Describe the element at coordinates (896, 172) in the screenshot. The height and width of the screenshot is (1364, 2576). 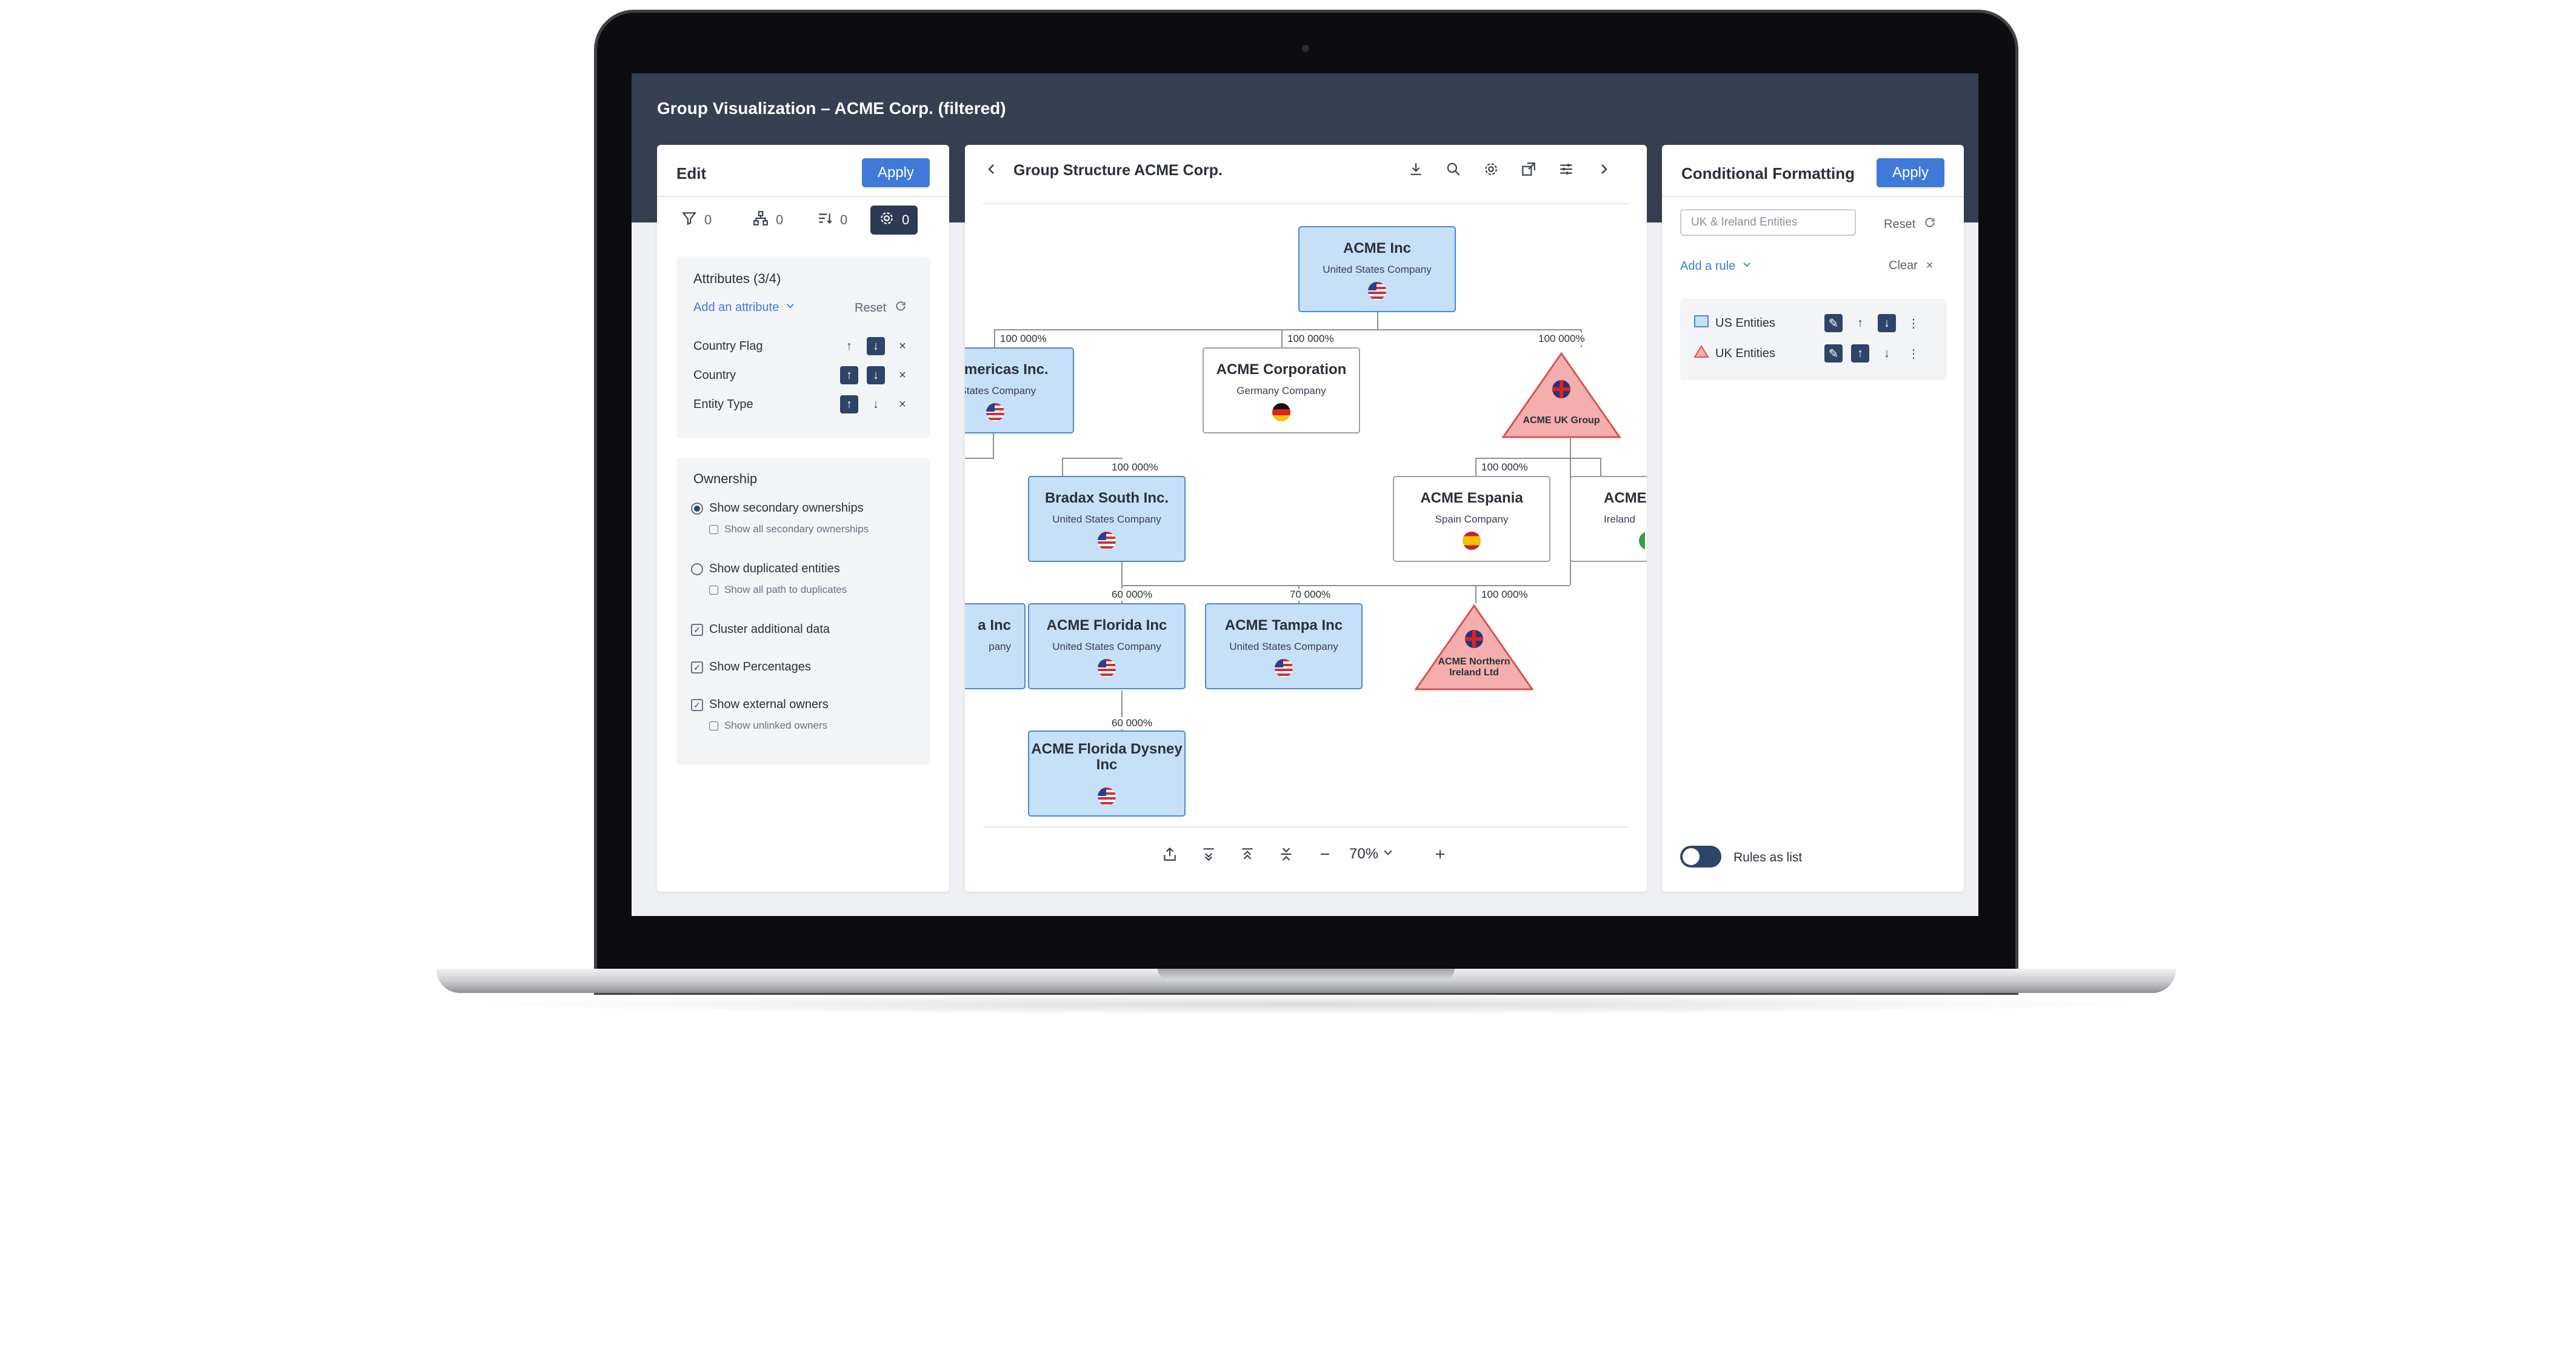
I see `edit-apply-button: Apply` at that location.